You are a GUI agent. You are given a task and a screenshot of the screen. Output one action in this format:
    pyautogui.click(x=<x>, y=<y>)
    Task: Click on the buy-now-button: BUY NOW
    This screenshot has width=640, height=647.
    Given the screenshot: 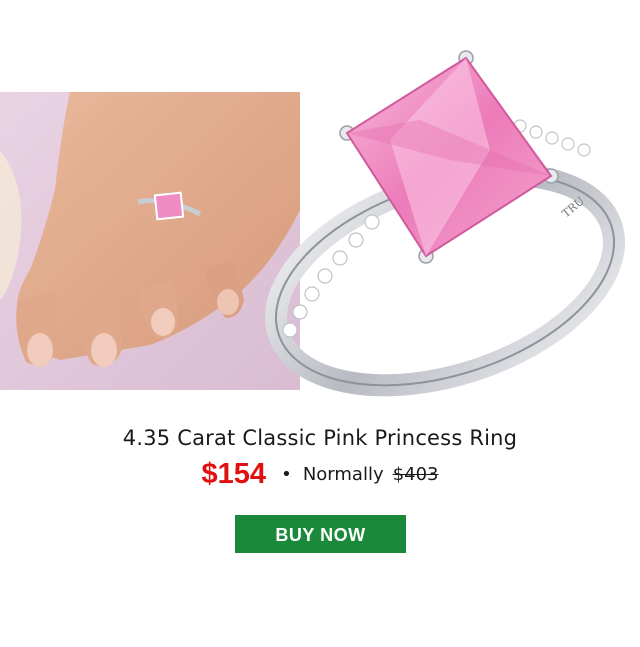 What is the action you would take?
    pyautogui.click(x=320, y=534)
    